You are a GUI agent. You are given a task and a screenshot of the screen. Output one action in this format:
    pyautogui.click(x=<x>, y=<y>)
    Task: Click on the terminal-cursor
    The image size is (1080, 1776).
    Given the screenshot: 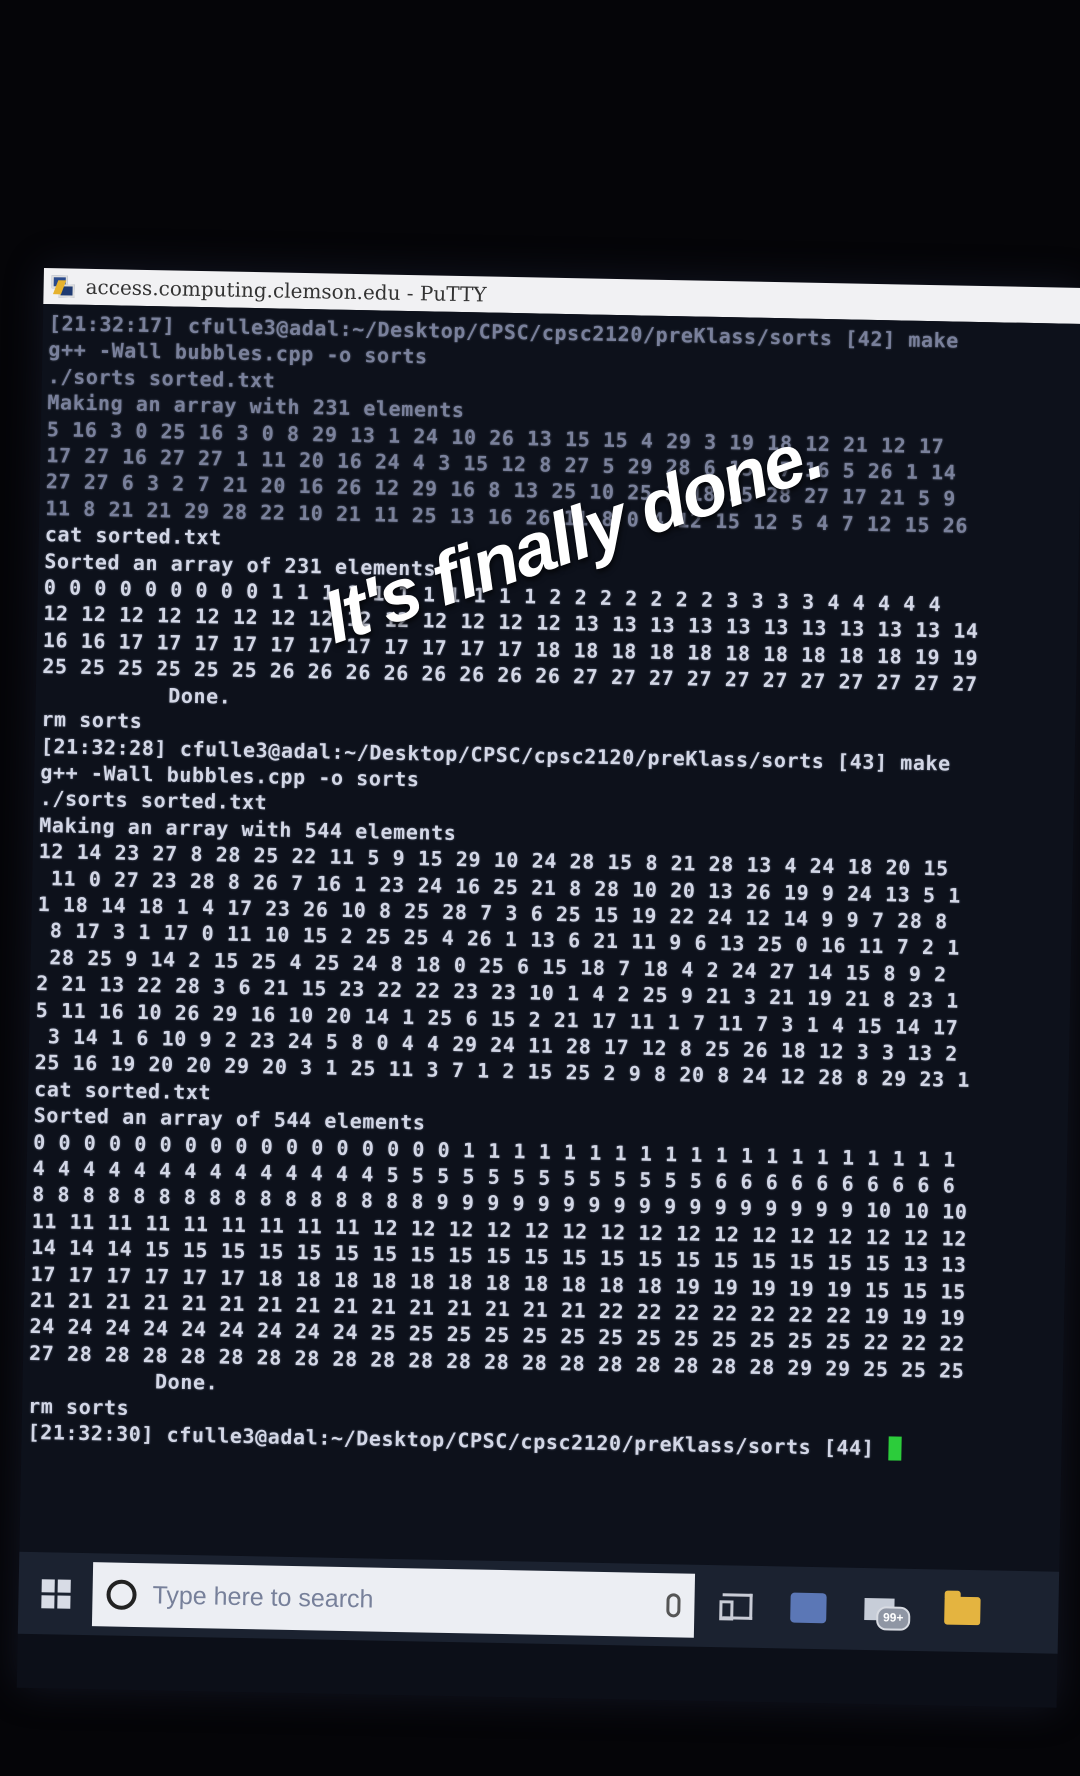 What is the action you would take?
    pyautogui.click(x=895, y=1448)
    